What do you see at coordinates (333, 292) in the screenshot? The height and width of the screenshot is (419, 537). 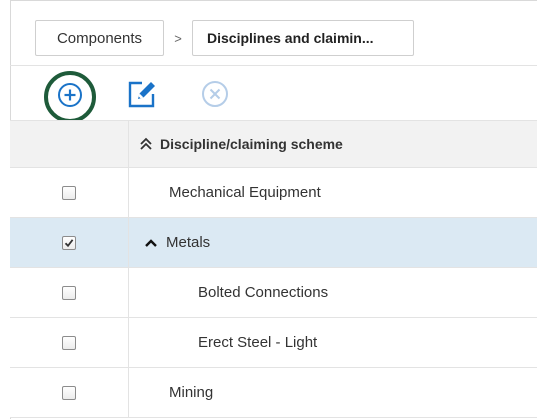 I see `row-label-cell: Bolted Connections` at bounding box center [333, 292].